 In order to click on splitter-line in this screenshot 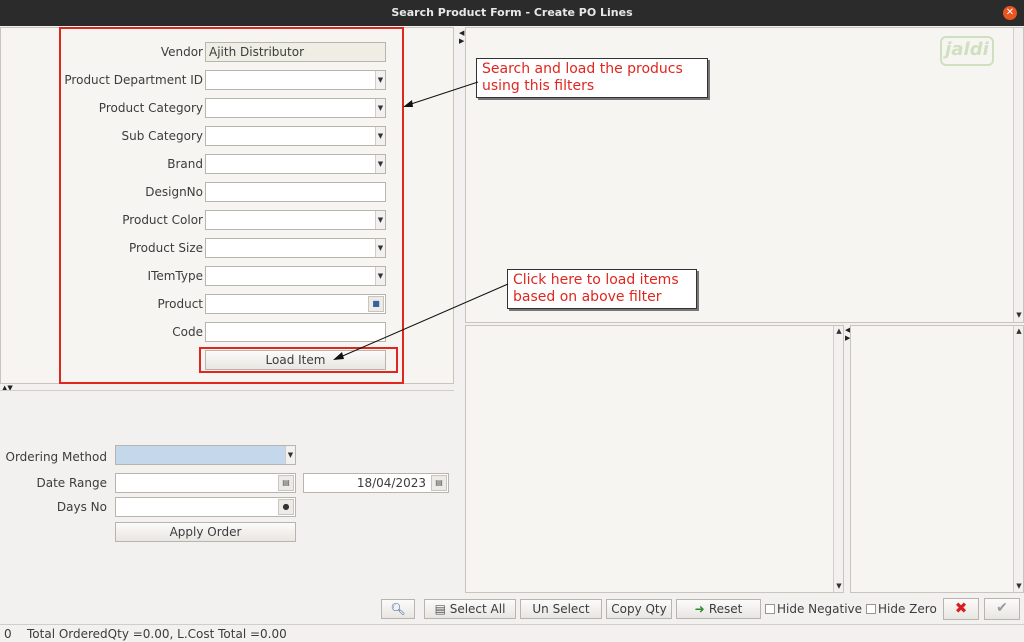, I will do `click(227, 390)`.